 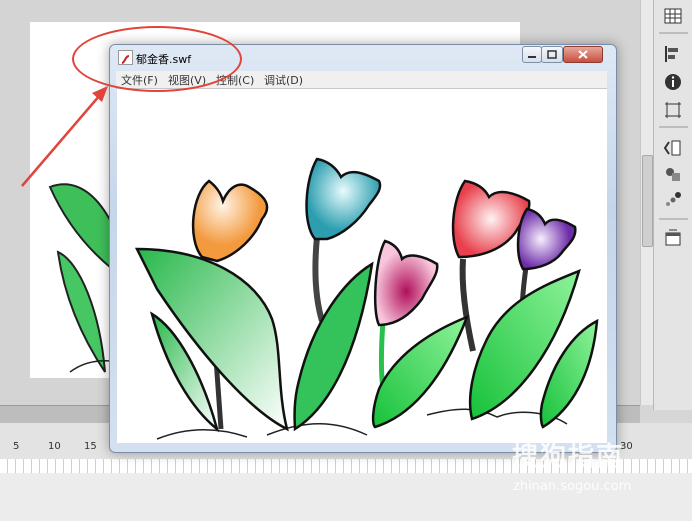 I want to click on watermark-logo: 搜狗指南, so click(x=568, y=457).